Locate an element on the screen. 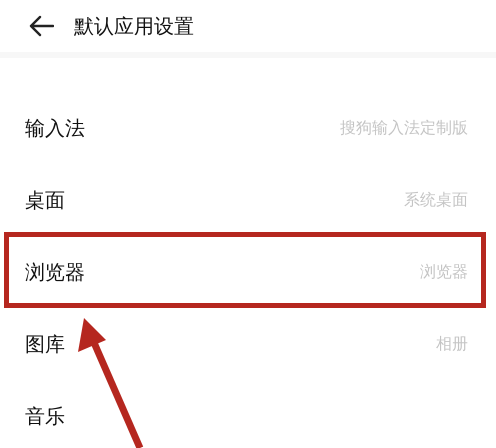 This screenshot has width=496, height=448. row-label: 输入法 is located at coordinates (55, 128).